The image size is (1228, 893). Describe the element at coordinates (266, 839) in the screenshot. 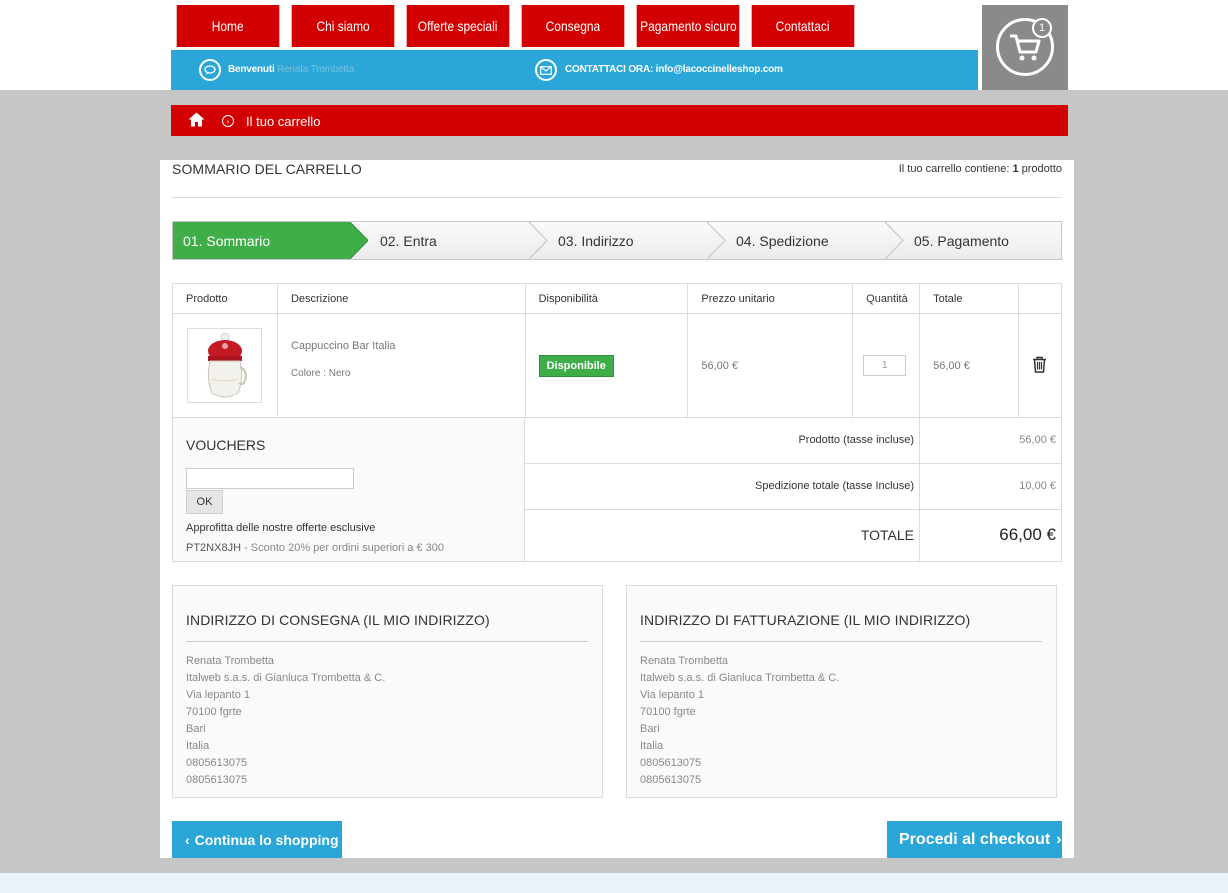

I see `continue-shopping-label: Continua lo shopping` at that location.